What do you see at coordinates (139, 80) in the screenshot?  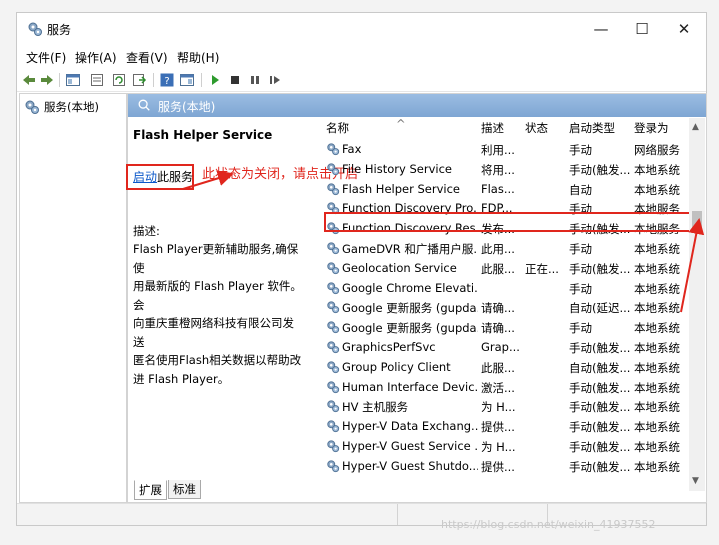 I see `export-list-icon` at bounding box center [139, 80].